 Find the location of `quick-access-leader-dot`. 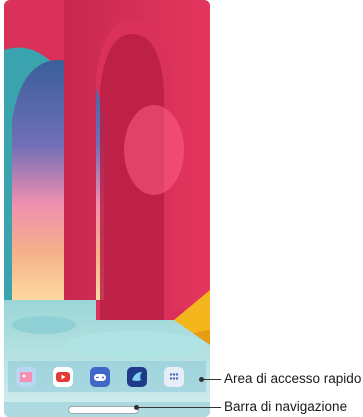

quick-access-leader-dot is located at coordinates (201, 379).